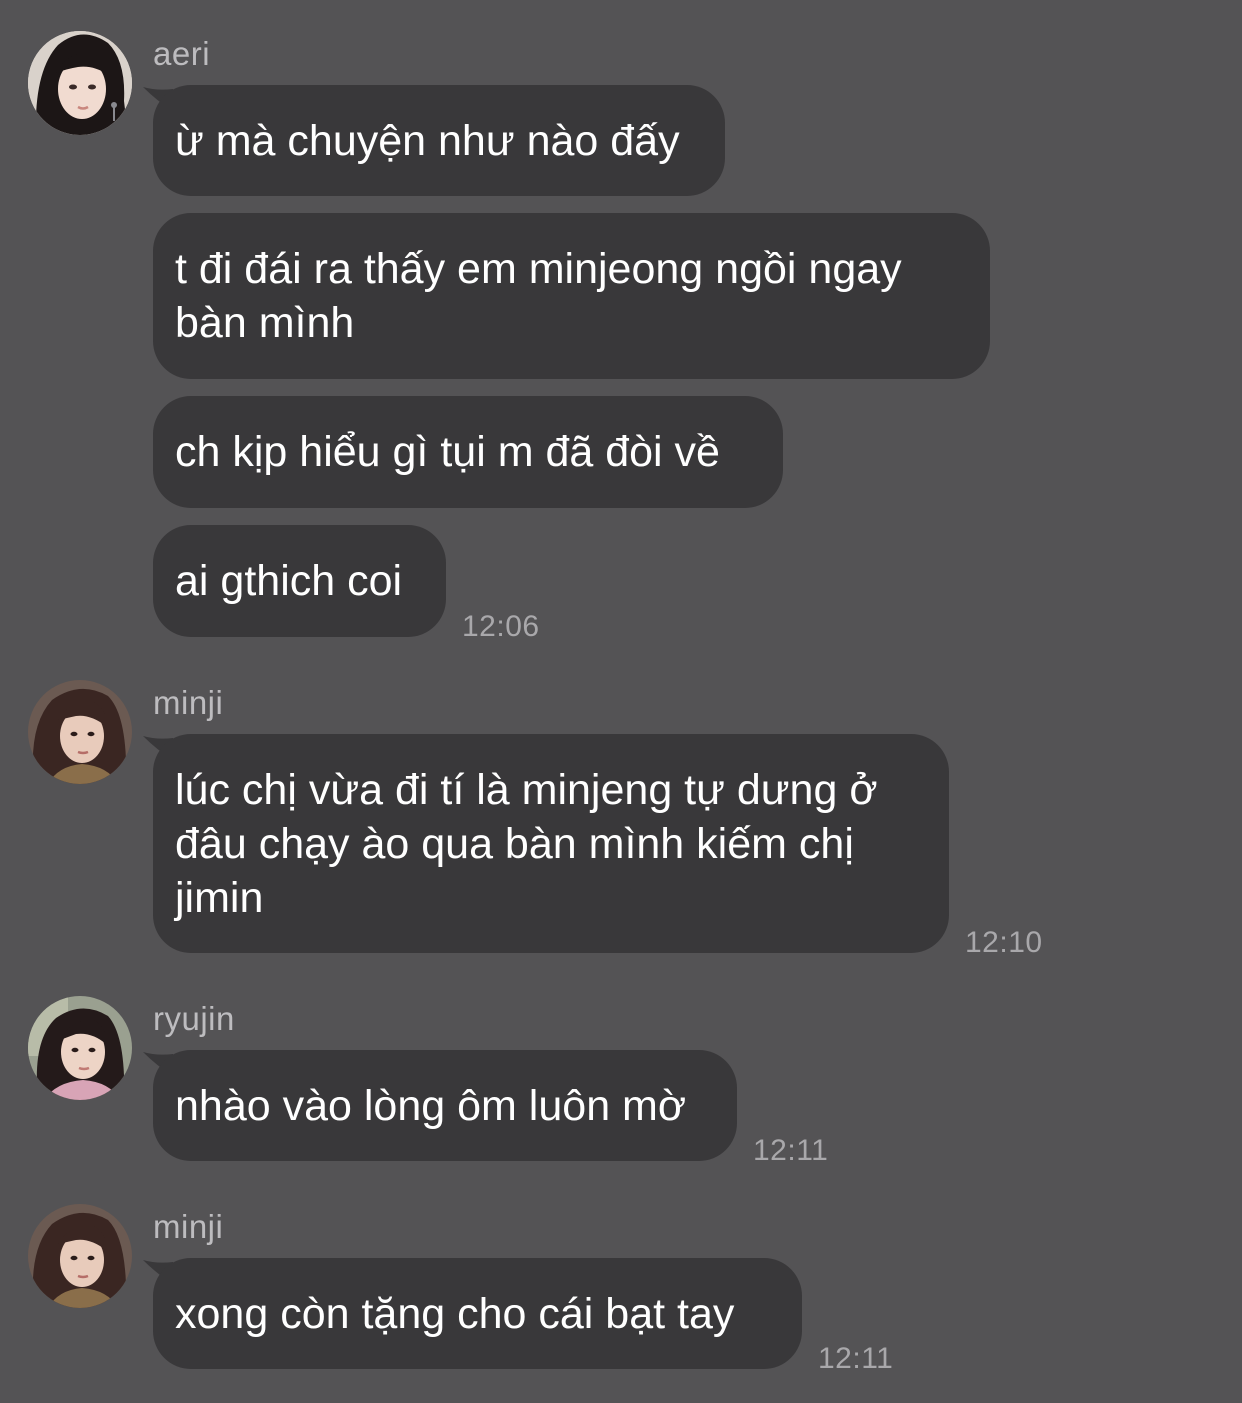  I want to click on avatar-aeri-icon, so click(80, 83).